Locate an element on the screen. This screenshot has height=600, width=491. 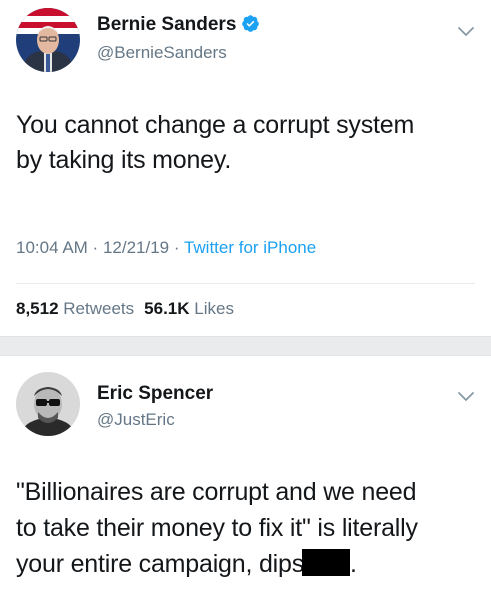
author-handle: @JustEric is located at coordinates (136, 420).